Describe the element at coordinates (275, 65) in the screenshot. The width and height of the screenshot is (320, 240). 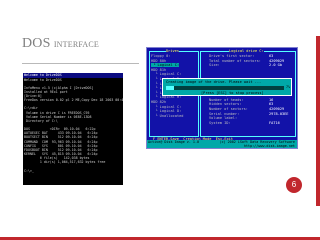
I see `drive-info-value: 2.0 Gb` at that location.